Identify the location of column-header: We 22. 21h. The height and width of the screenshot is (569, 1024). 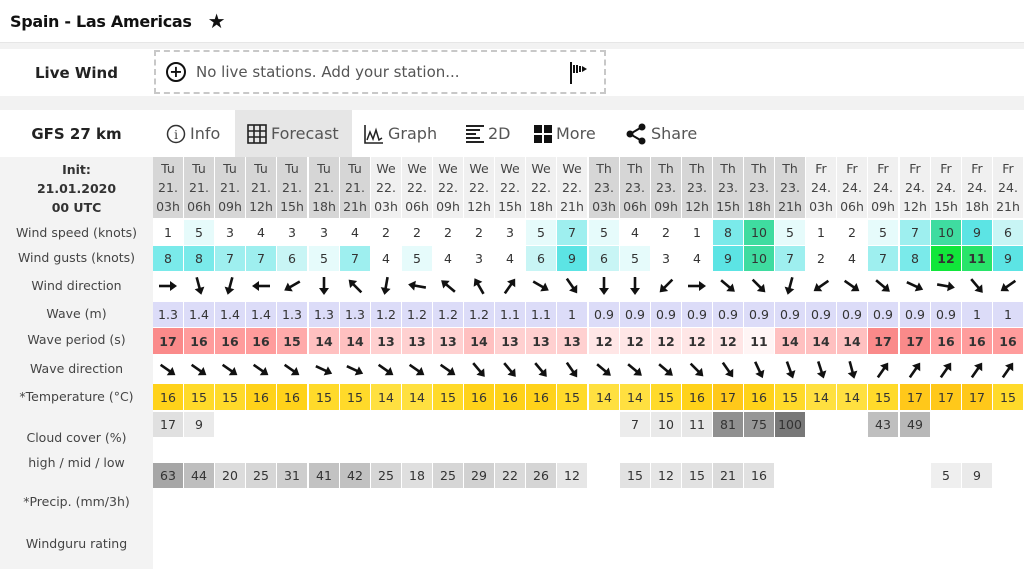
(572, 187).